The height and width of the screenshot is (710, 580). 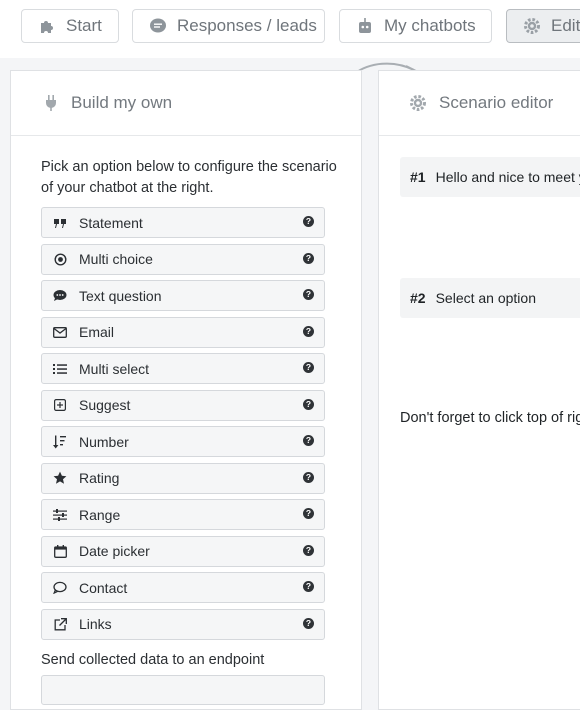 What do you see at coordinates (105, 405) in the screenshot?
I see `option-label: Suggest` at bounding box center [105, 405].